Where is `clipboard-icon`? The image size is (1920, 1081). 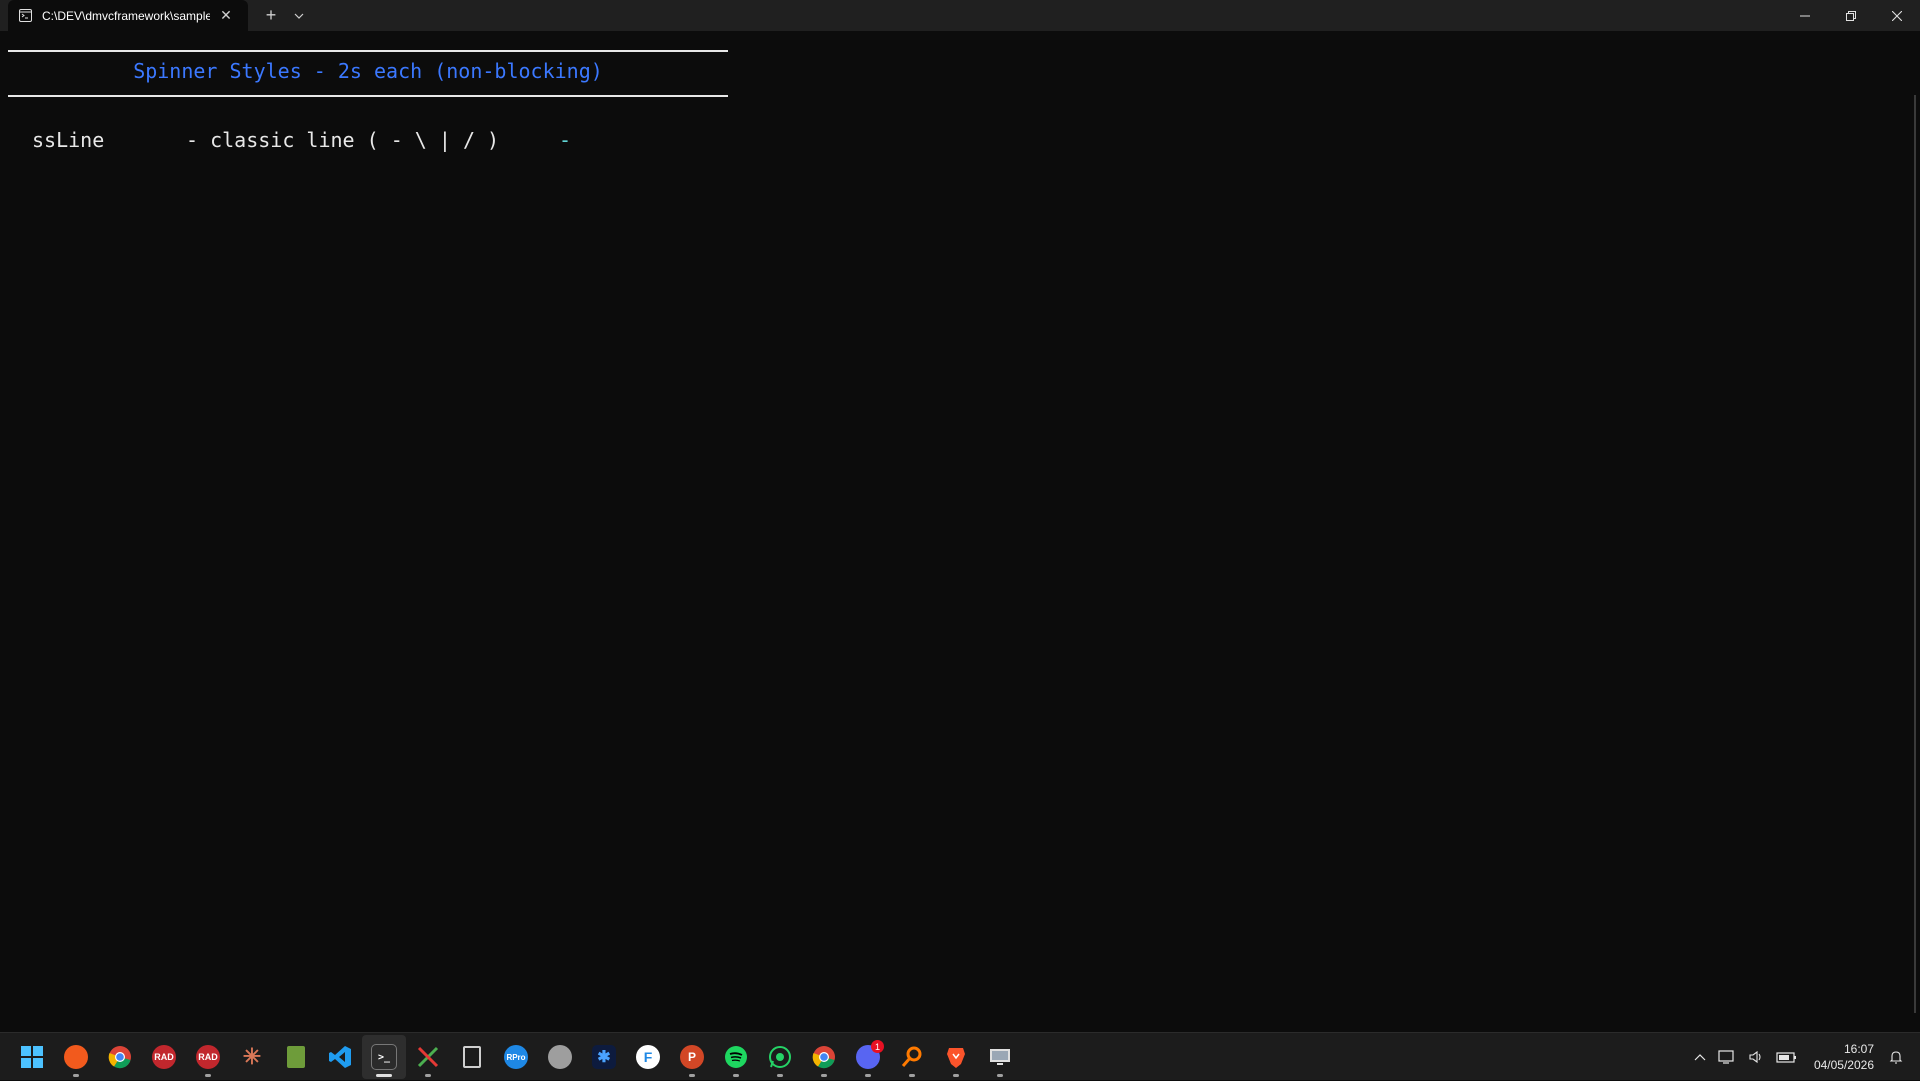
clipboard-icon is located at coordinates (472, 1057).